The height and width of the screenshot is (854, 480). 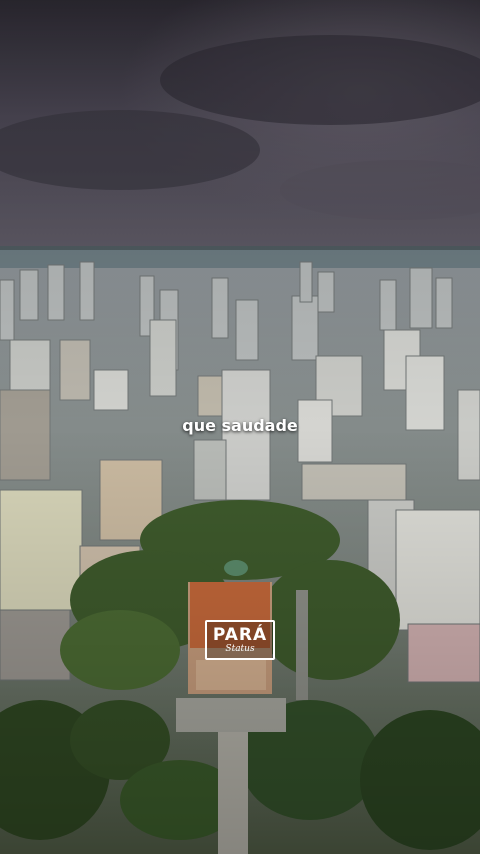 What do you see at coordinates (240, 649) in the screenshot?
I see `logo-subtitle: Status` at bounding box center [240, 649].